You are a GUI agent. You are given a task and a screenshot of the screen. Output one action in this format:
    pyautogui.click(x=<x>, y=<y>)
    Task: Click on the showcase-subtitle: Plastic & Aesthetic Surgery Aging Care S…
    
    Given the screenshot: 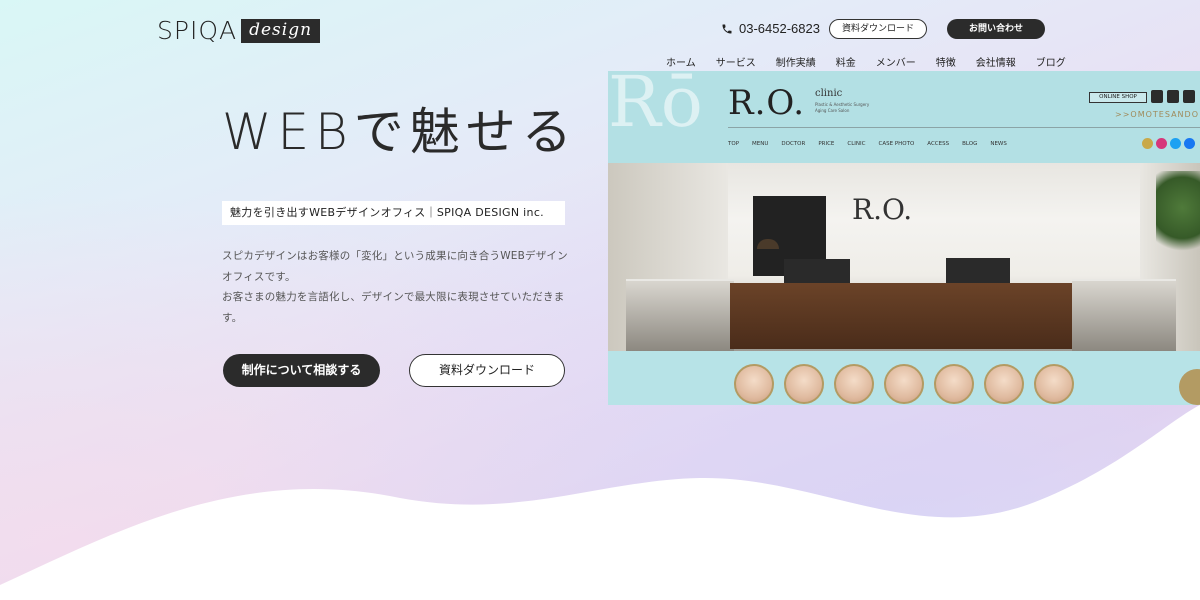 What is the action you would take?
    pyautogui.click(x=842, y=108)
    